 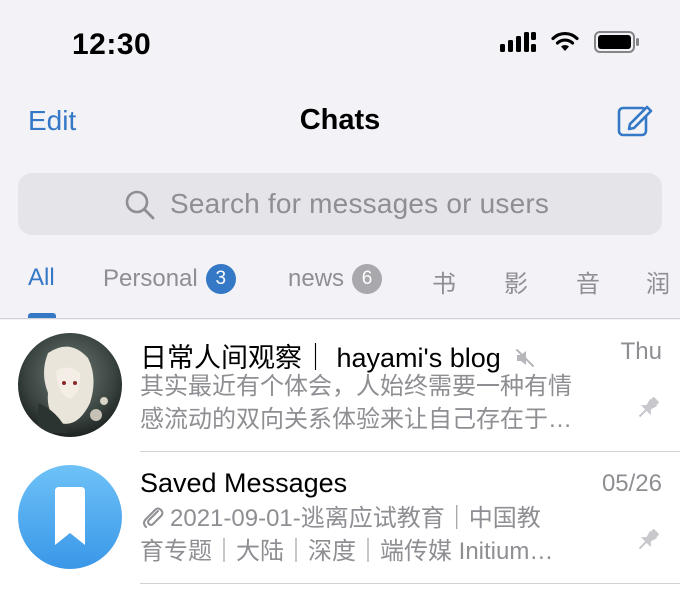 I want to click on tab-books: 书, so click(x=444, y=281).